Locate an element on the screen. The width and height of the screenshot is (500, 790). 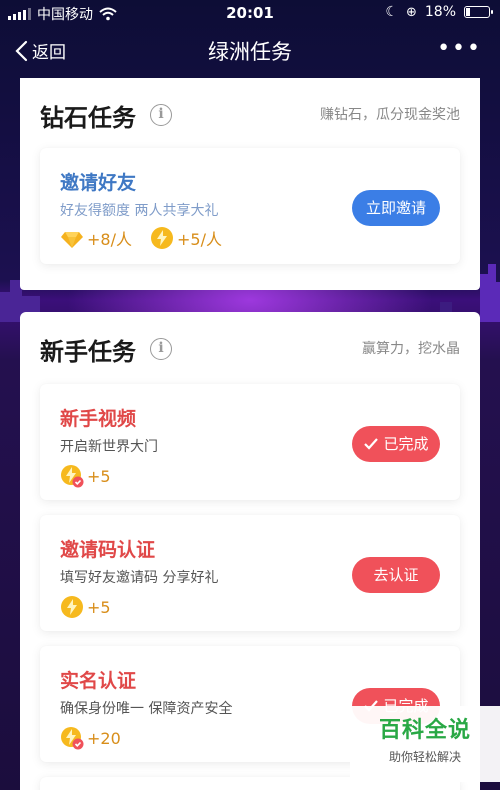
task-name: 邀请码认证 is located at coordinates (108, 550).